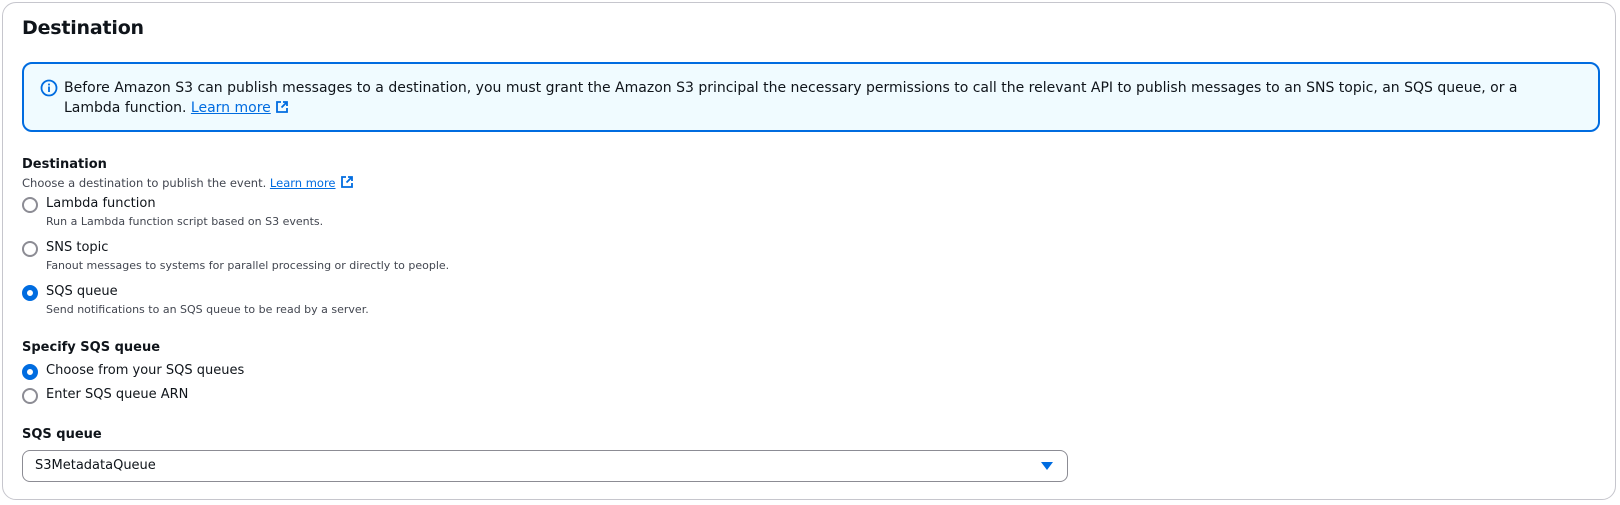 The width and height of the screenshot is (1620, 505). Describe the element at coordinates (30, 249) in the screenshot. I see `radio-sns-topic-control` at that location.